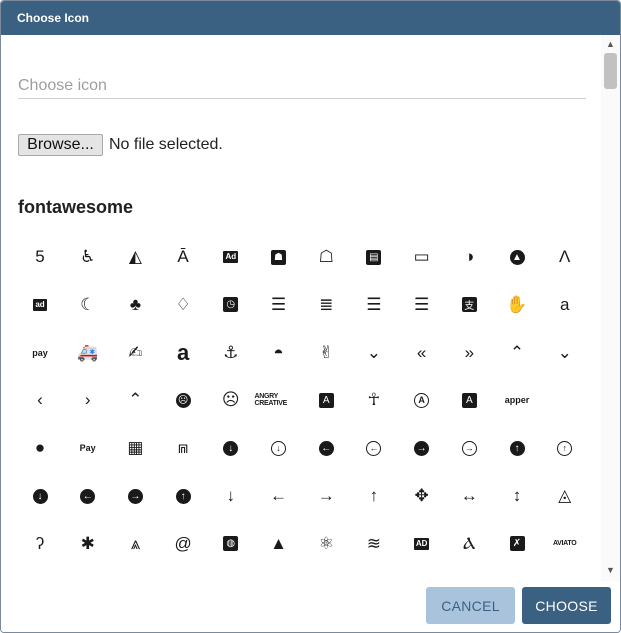 This screenshot has height=633, width=621. I want to click on icon-option: ▤, so click(374, 257).